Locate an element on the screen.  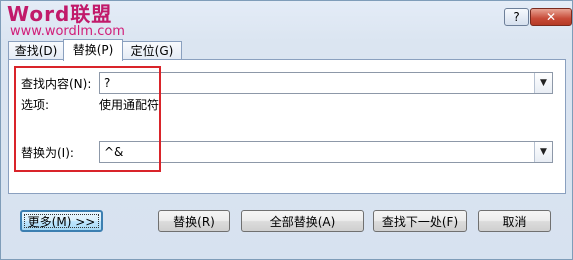
options-label: 选项: is located at coordinates (35, 105).